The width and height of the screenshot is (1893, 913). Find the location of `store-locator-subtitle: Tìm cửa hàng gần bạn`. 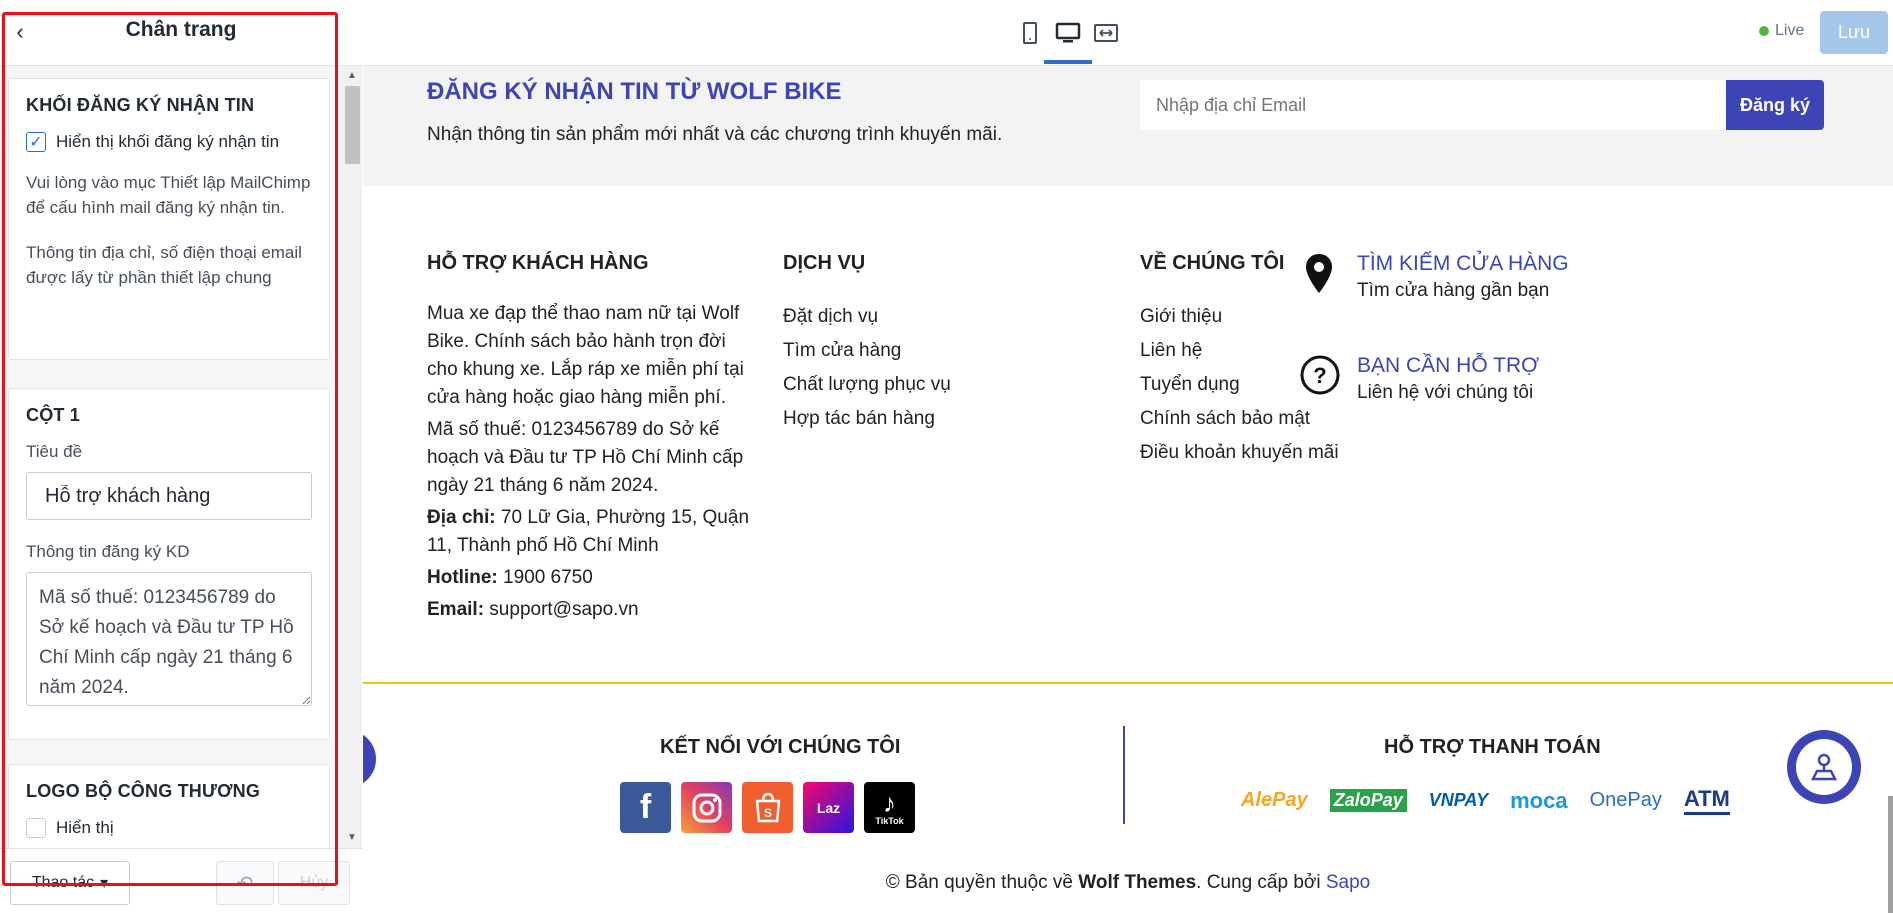

store-locator-subtitle: Tìm cửa hàng gần bạn is located at coordinates (1453, 290).